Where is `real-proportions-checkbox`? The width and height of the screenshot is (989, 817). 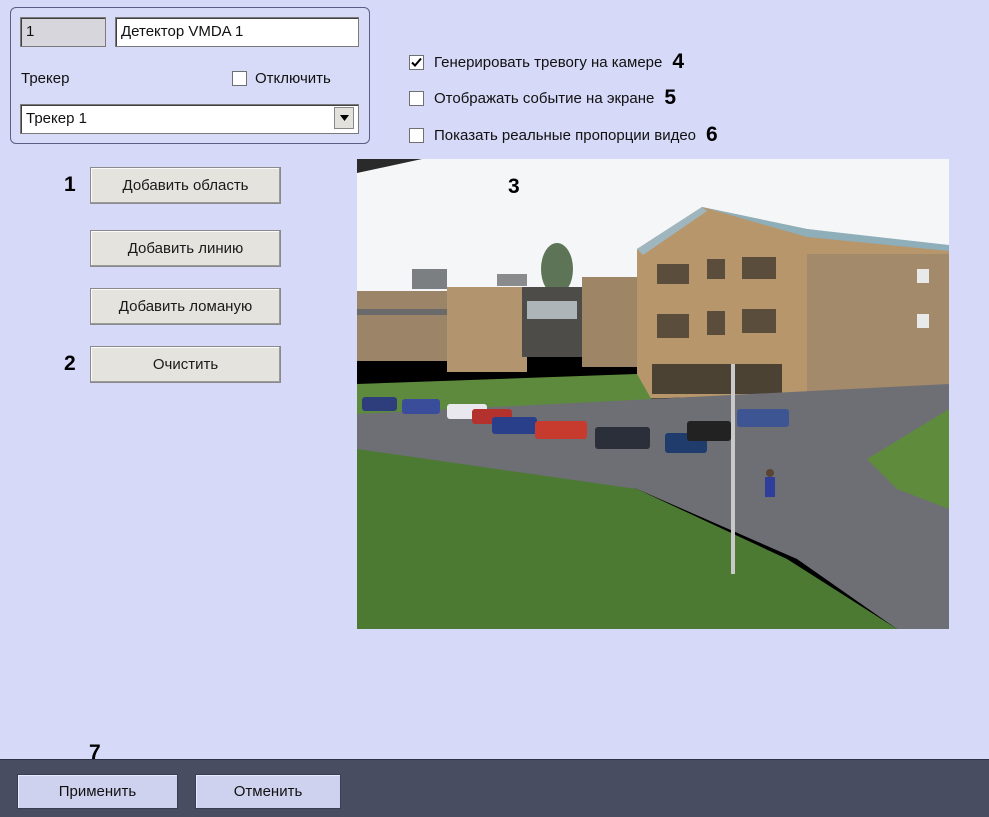
real-proportions-checkbox is located at coordinates (416, 135).